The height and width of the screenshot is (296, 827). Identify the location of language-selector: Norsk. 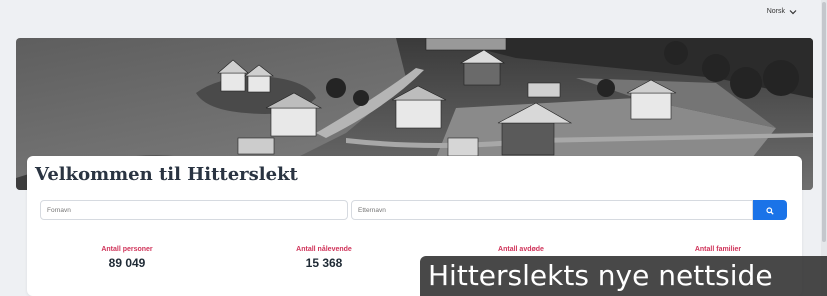
(782, 11).